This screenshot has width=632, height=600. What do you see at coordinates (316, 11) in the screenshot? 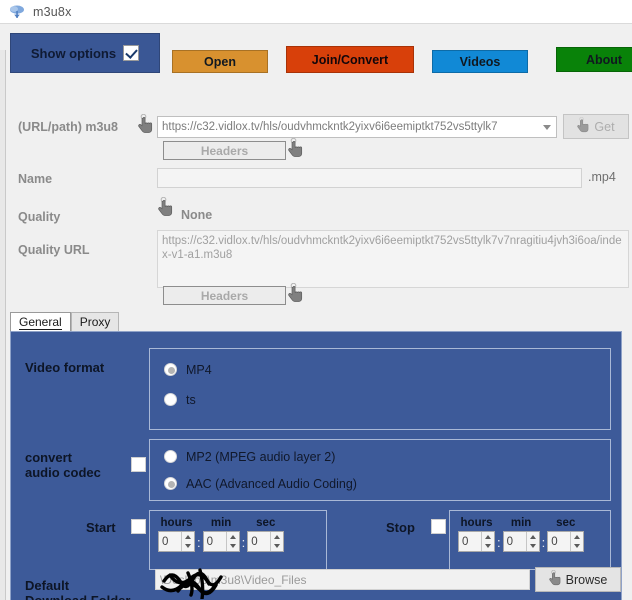
I see `title-bar: m3u8x` at bounding box center [316, 11].